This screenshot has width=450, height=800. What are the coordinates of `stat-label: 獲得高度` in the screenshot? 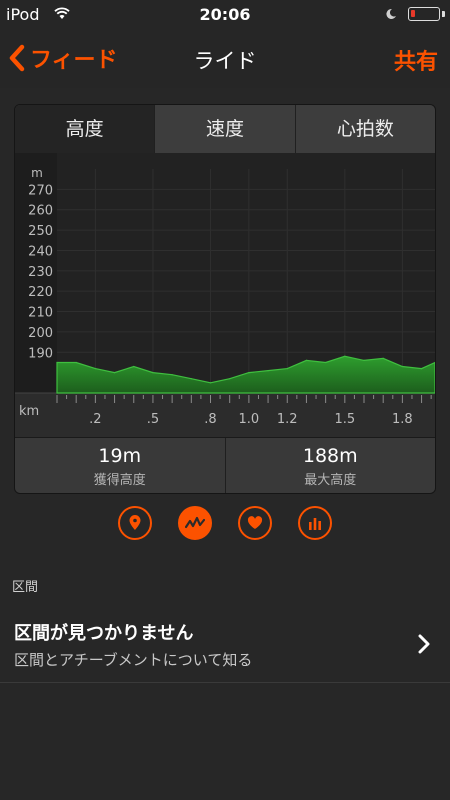 It's located at (119, 480).